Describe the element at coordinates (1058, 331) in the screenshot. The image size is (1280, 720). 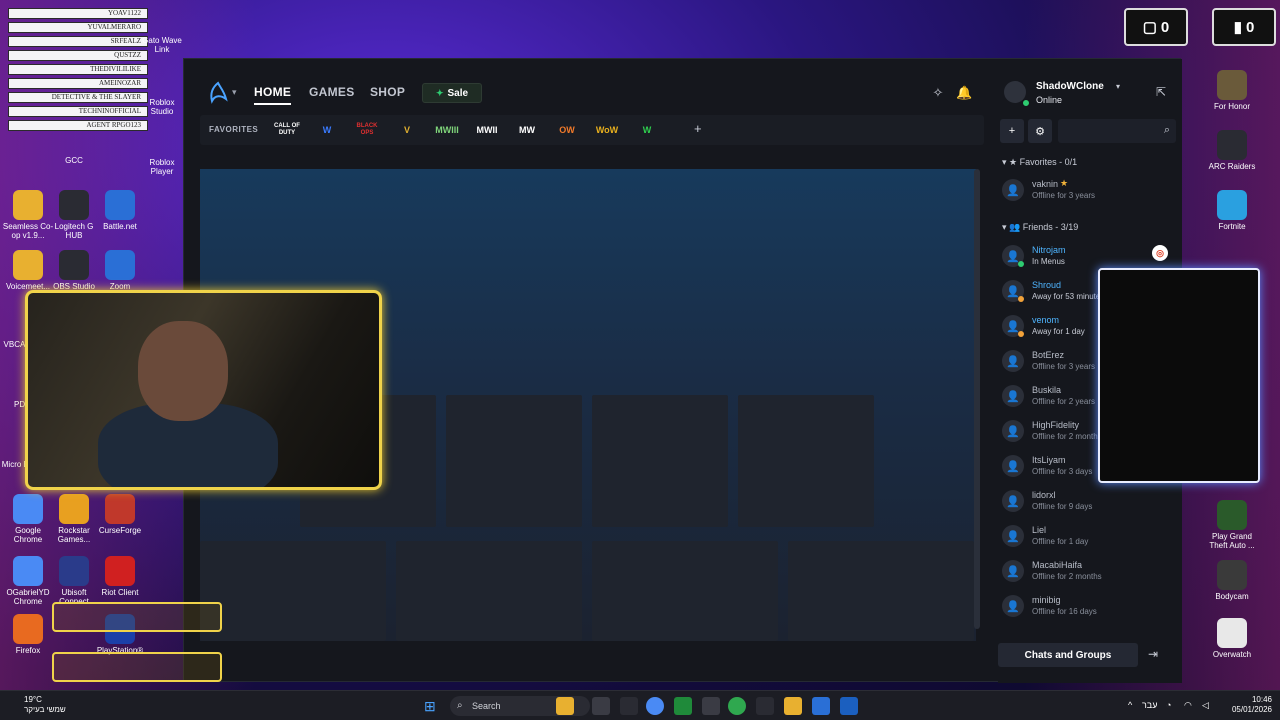
I see `friend-status: Away for 1 day` at that location.